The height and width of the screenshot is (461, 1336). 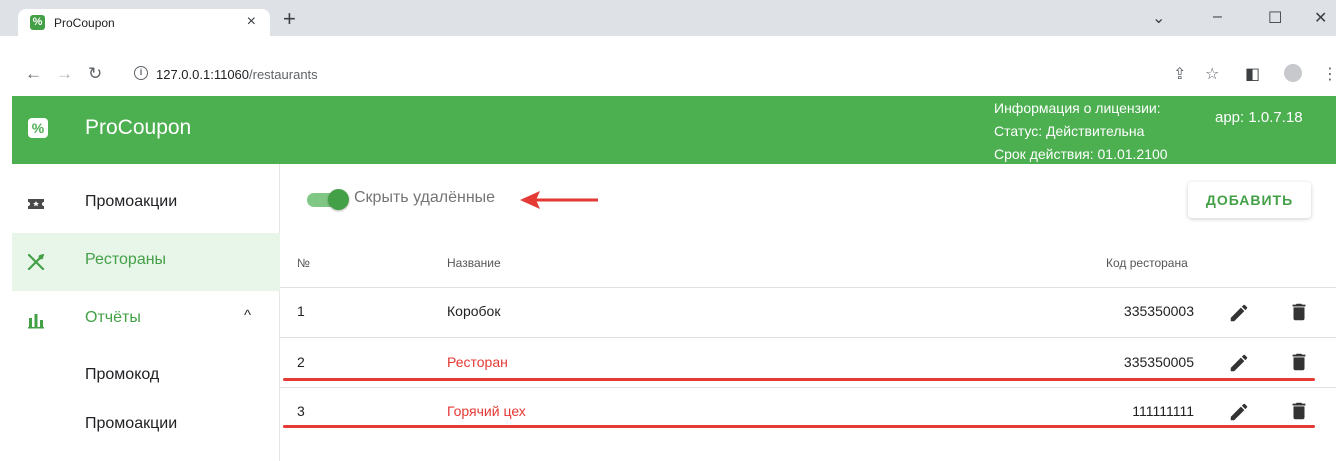 I want to click on row-code: 111111111, so click(x=1163, y=411).